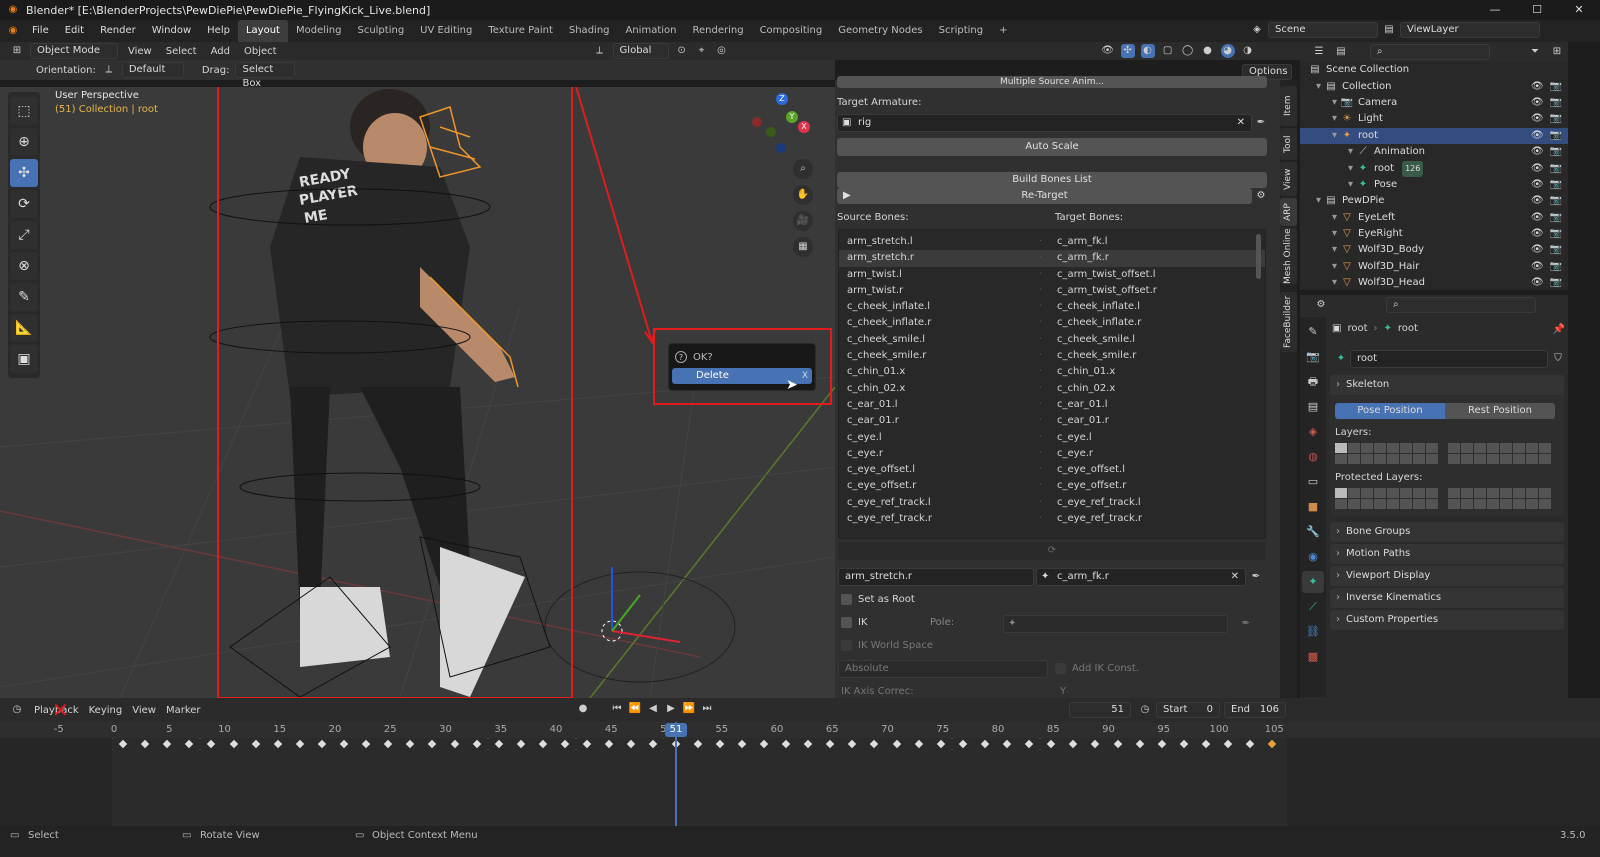  I want to click on render-tab-icon: 📷, so click(1313, 357).